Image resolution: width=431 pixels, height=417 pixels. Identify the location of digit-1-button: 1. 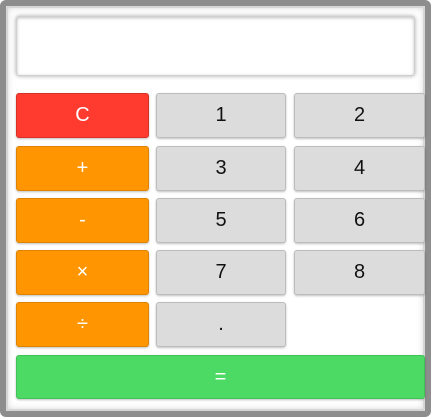
(221, 115).